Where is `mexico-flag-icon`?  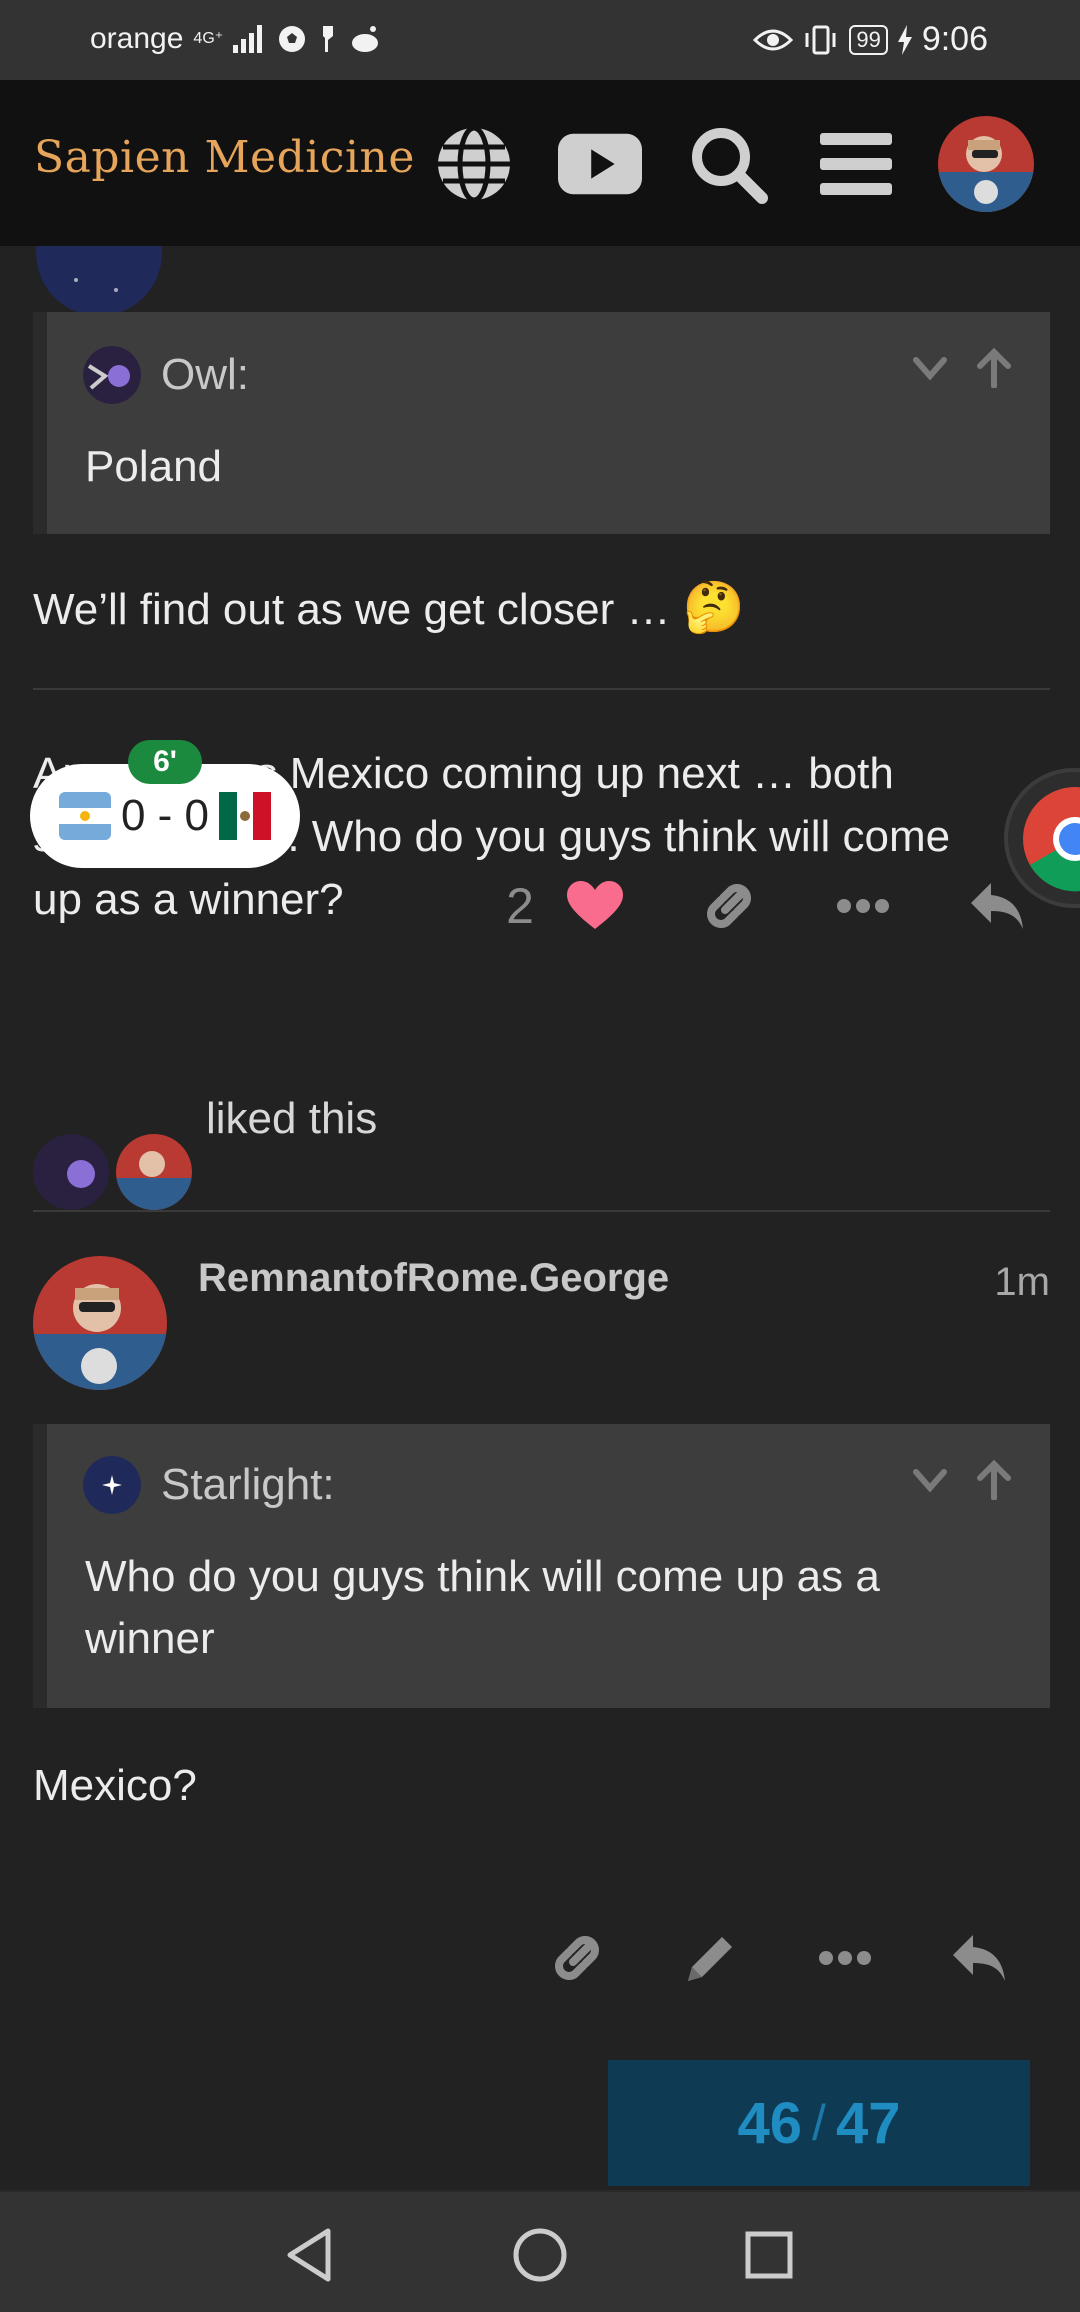 mexico-flag-icon is located at coordinates (245, 816).